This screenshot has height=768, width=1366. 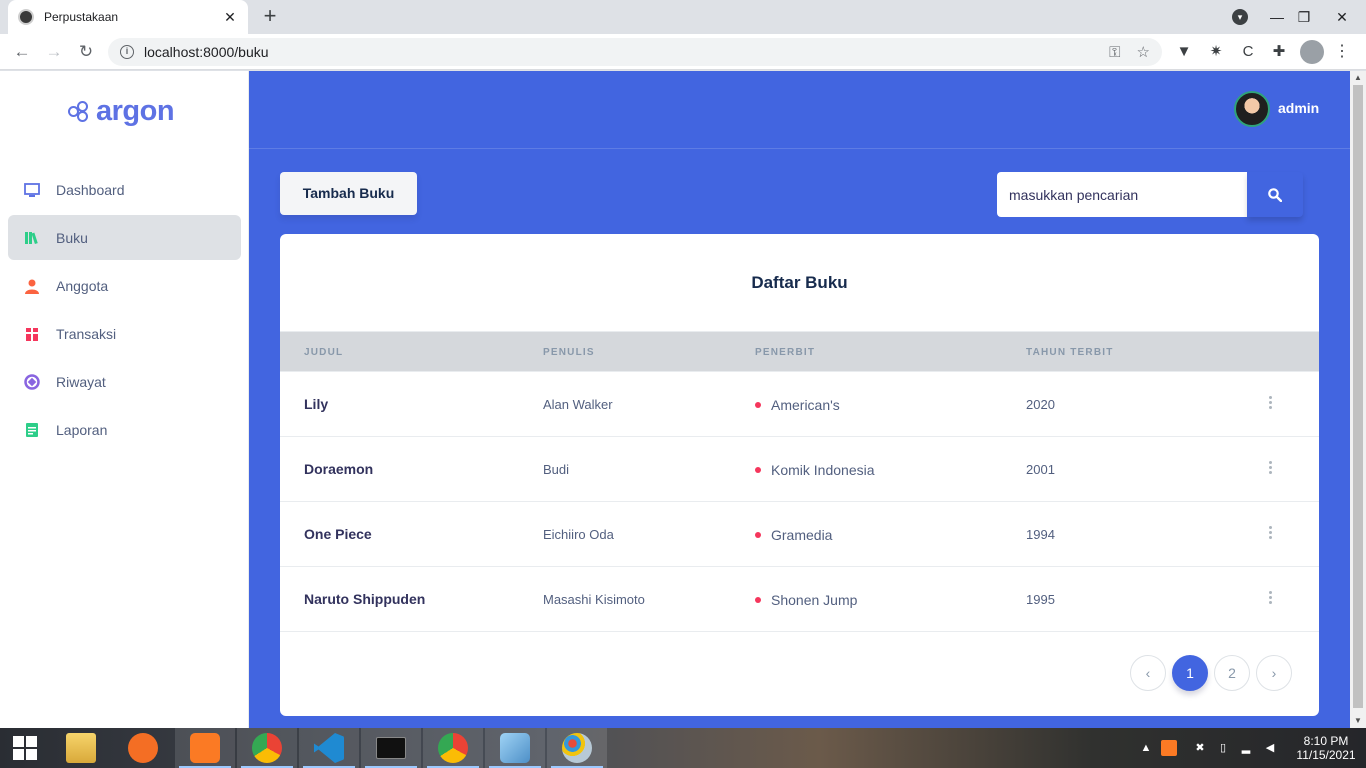 What do you see at coordinates (453, 748) in the screenshot?
I see `chrome-profile-app` at bounding box center [453, 748].